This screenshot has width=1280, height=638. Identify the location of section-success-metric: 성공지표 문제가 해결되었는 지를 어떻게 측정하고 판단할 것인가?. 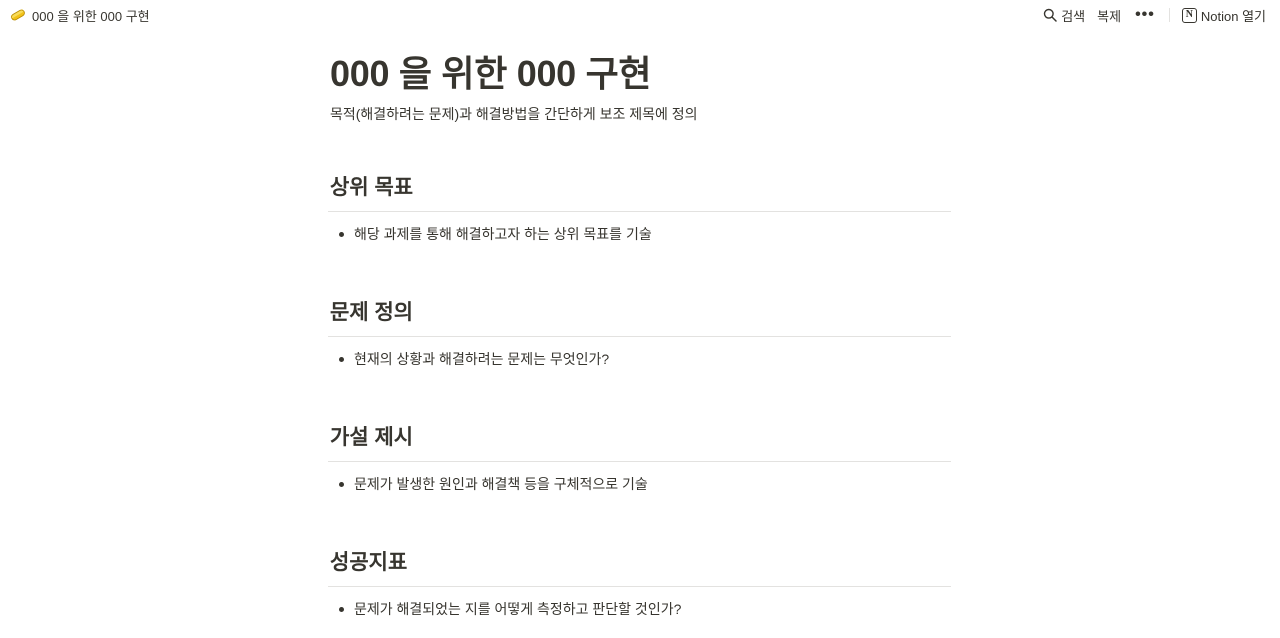
(639, 584).